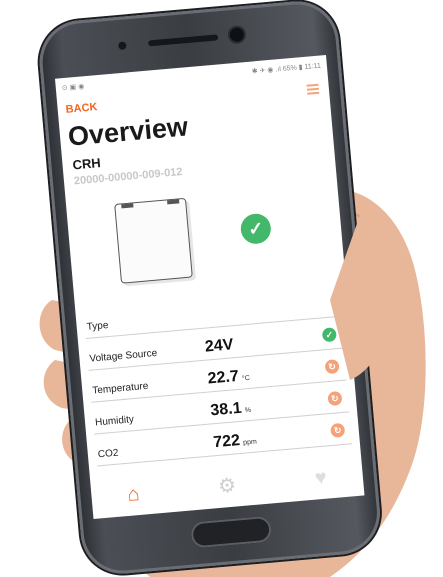  Describe the element at coordinates (73, 88) in the screenshot. I see `status-left-icons: ⊙ ▣ ◉` at that location.